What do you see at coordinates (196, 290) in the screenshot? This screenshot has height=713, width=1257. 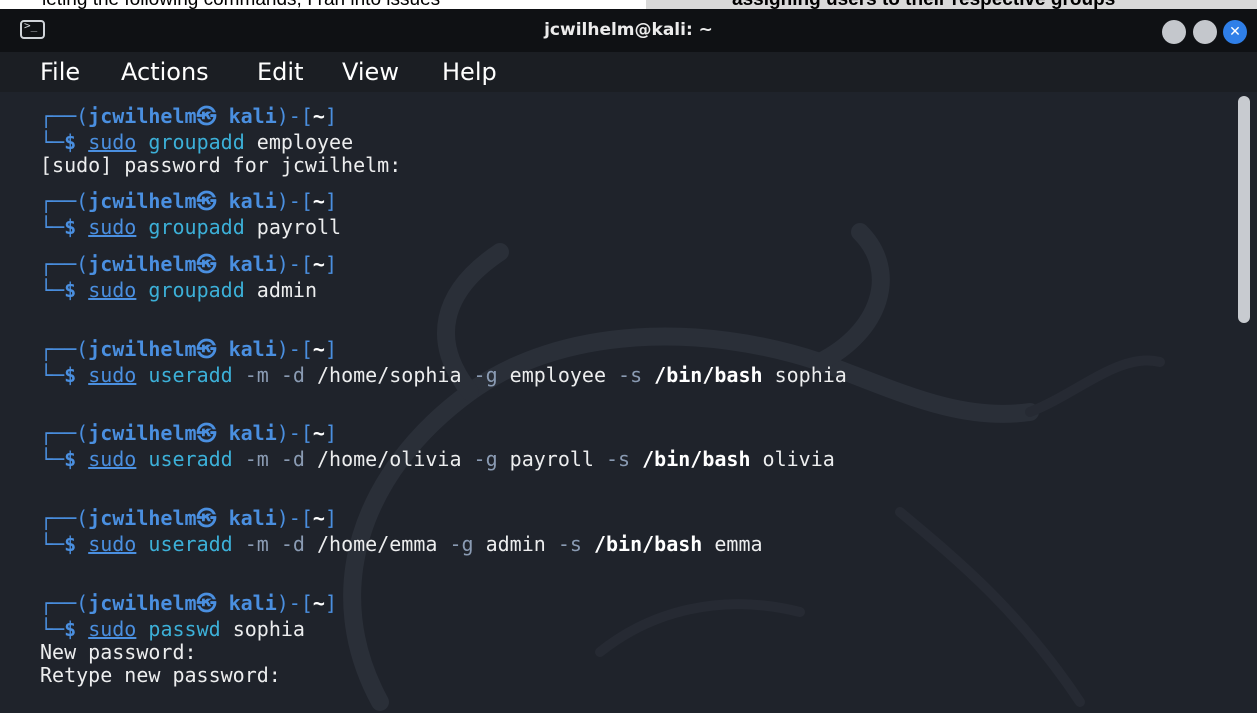 I see `command-name: groupadd` at bounding box center [196, 290].